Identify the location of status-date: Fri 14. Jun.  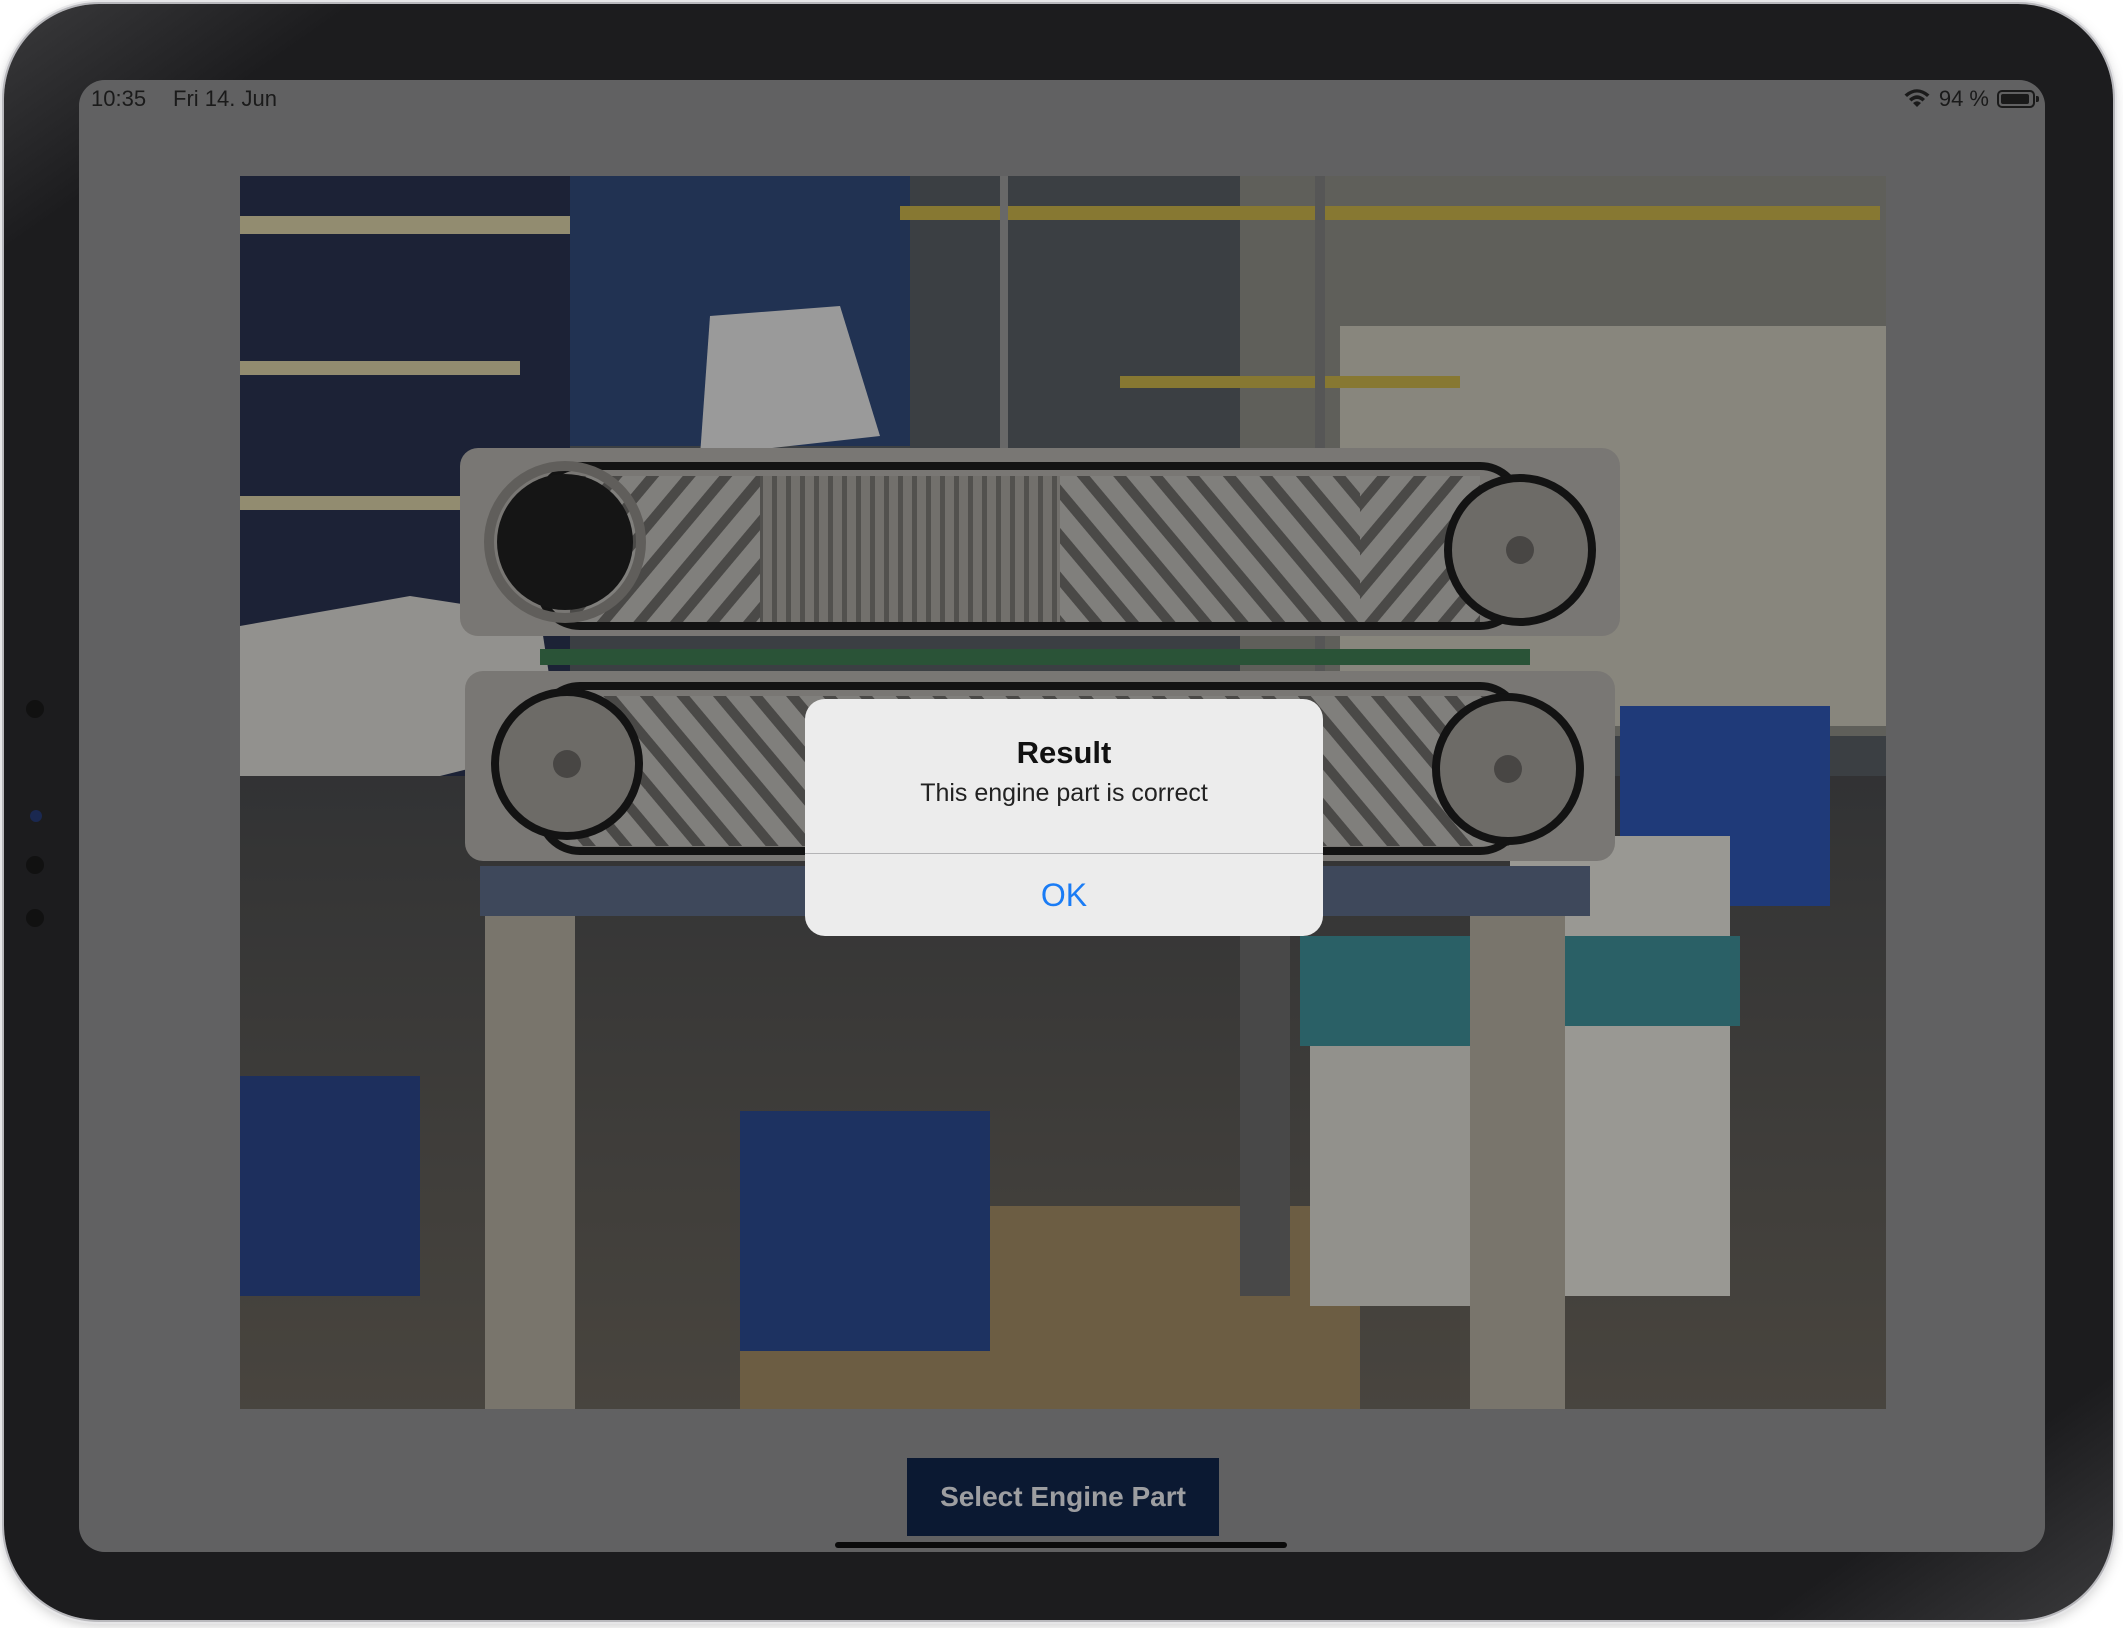
(225, 98).